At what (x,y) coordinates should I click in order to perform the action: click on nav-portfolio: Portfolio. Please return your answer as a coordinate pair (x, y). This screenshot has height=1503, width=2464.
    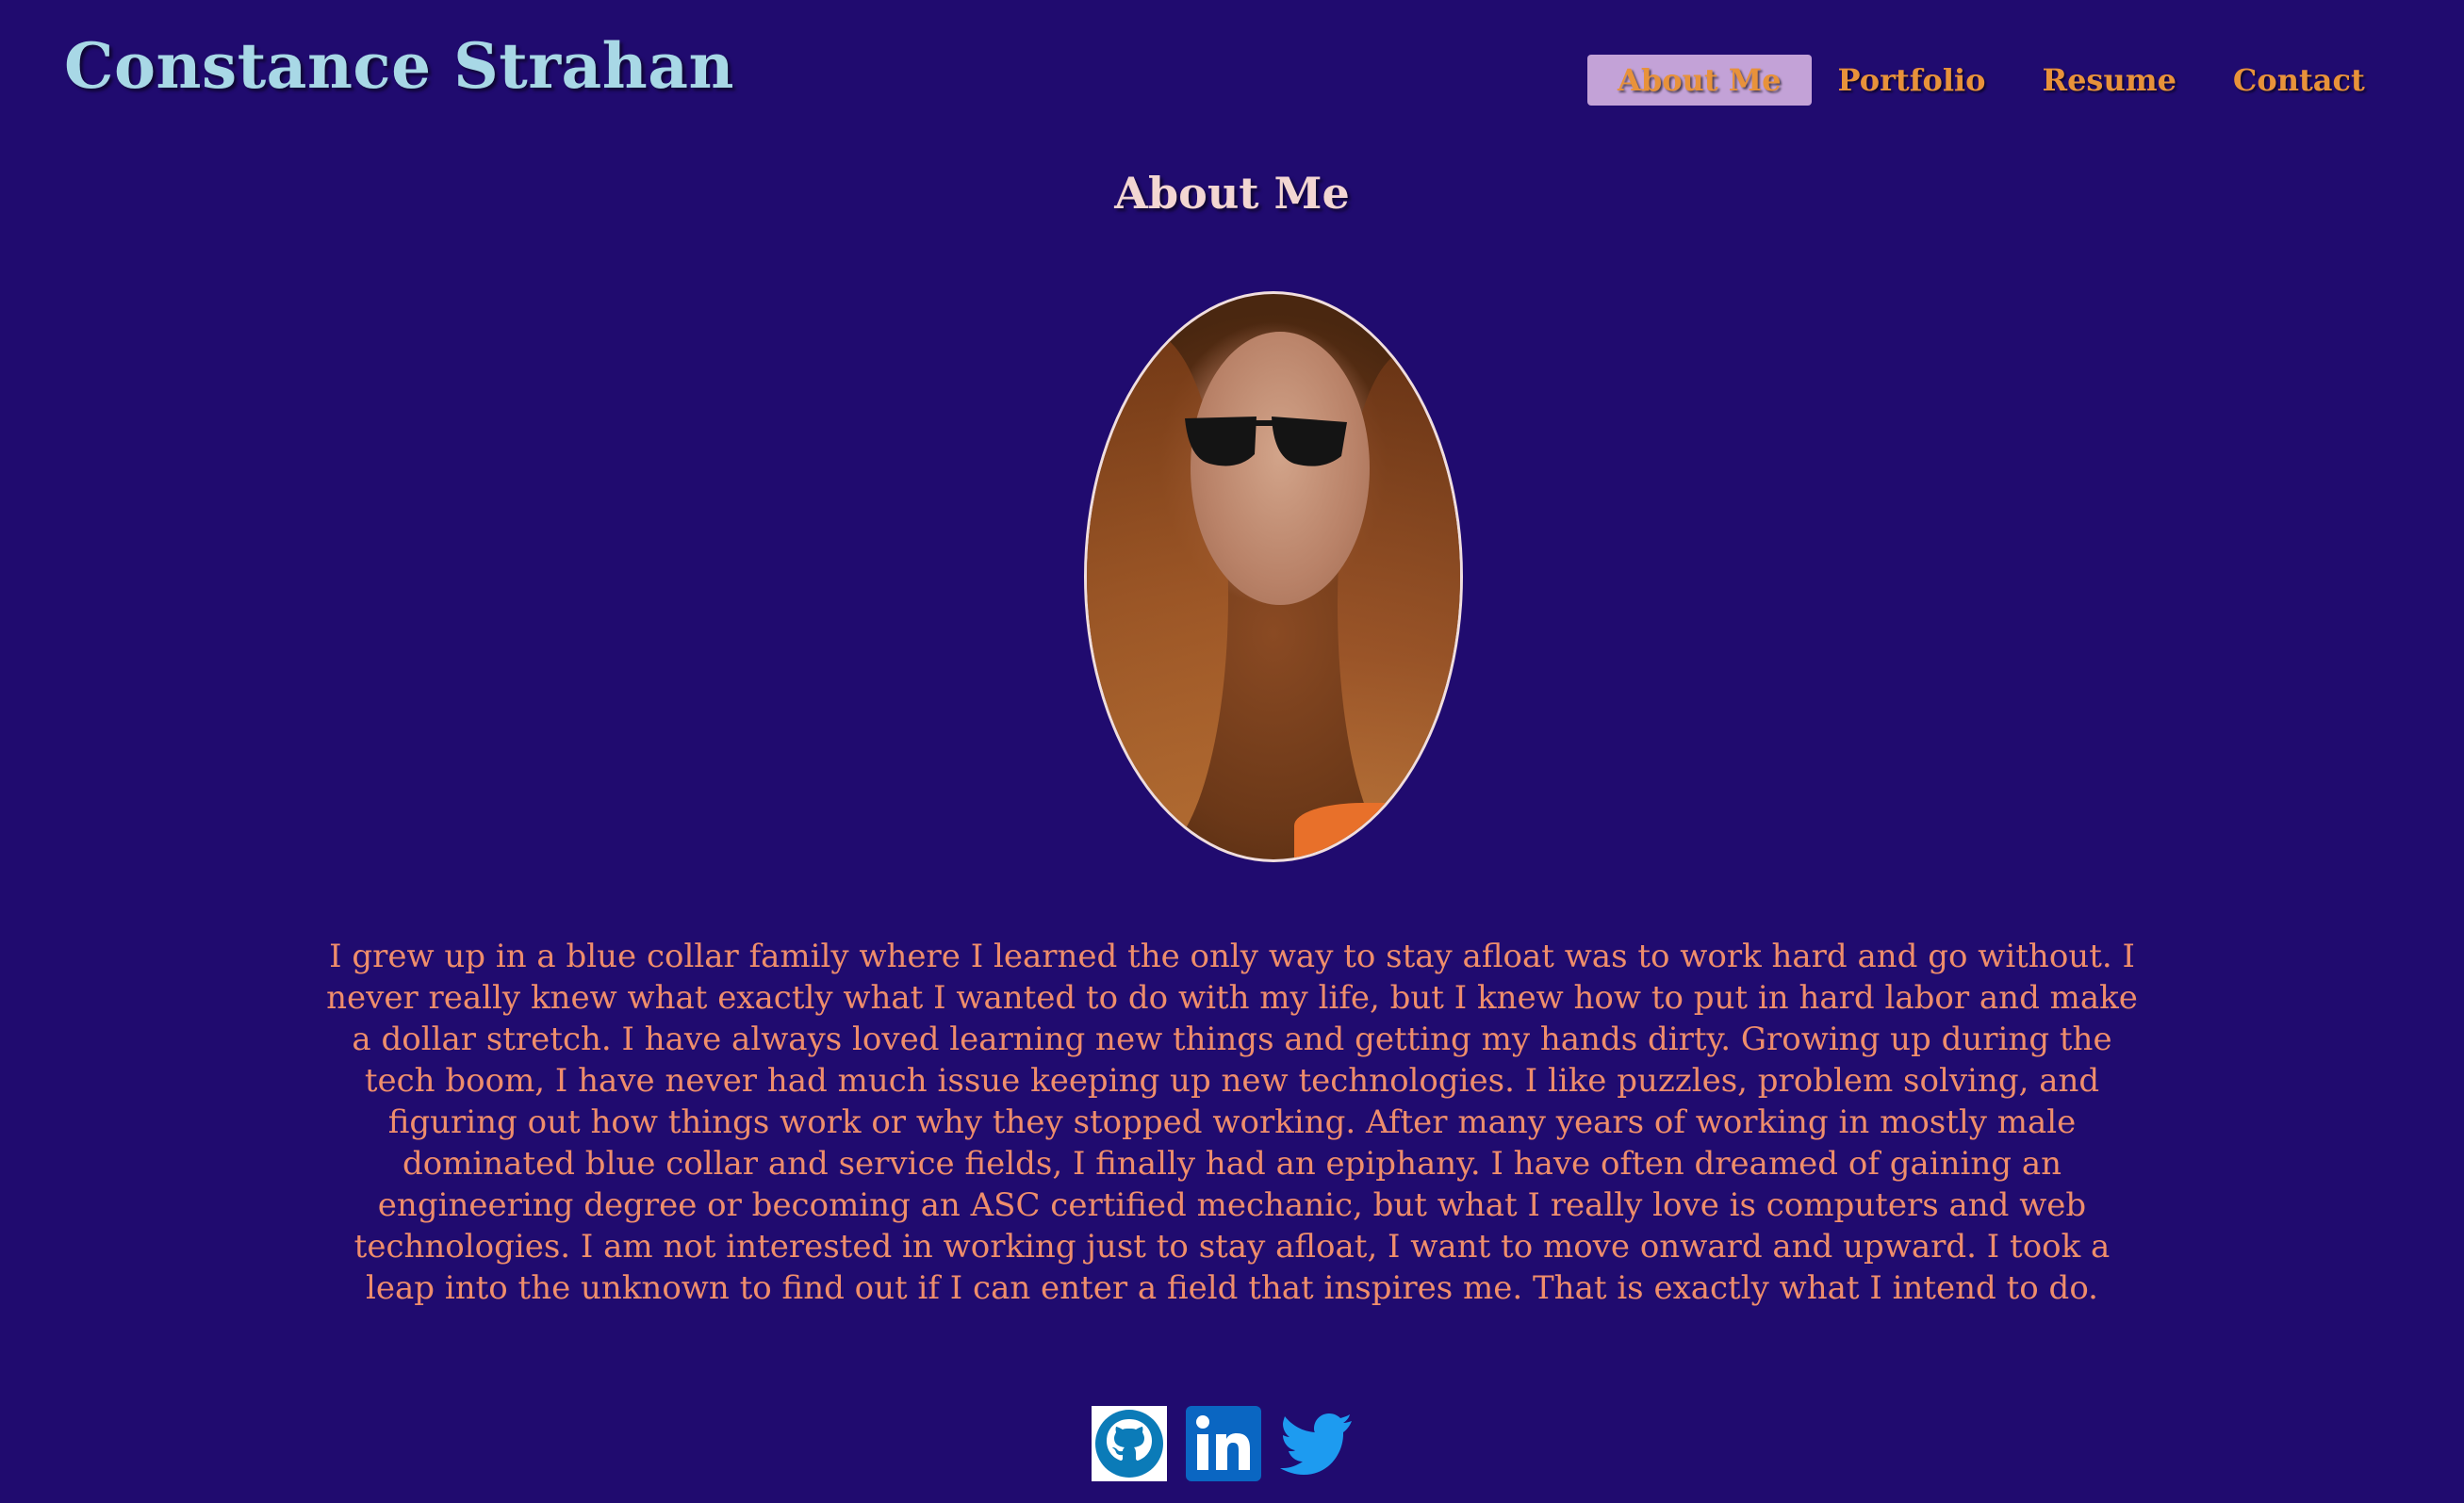
    Looking at the image, I should click on (1912, 80).